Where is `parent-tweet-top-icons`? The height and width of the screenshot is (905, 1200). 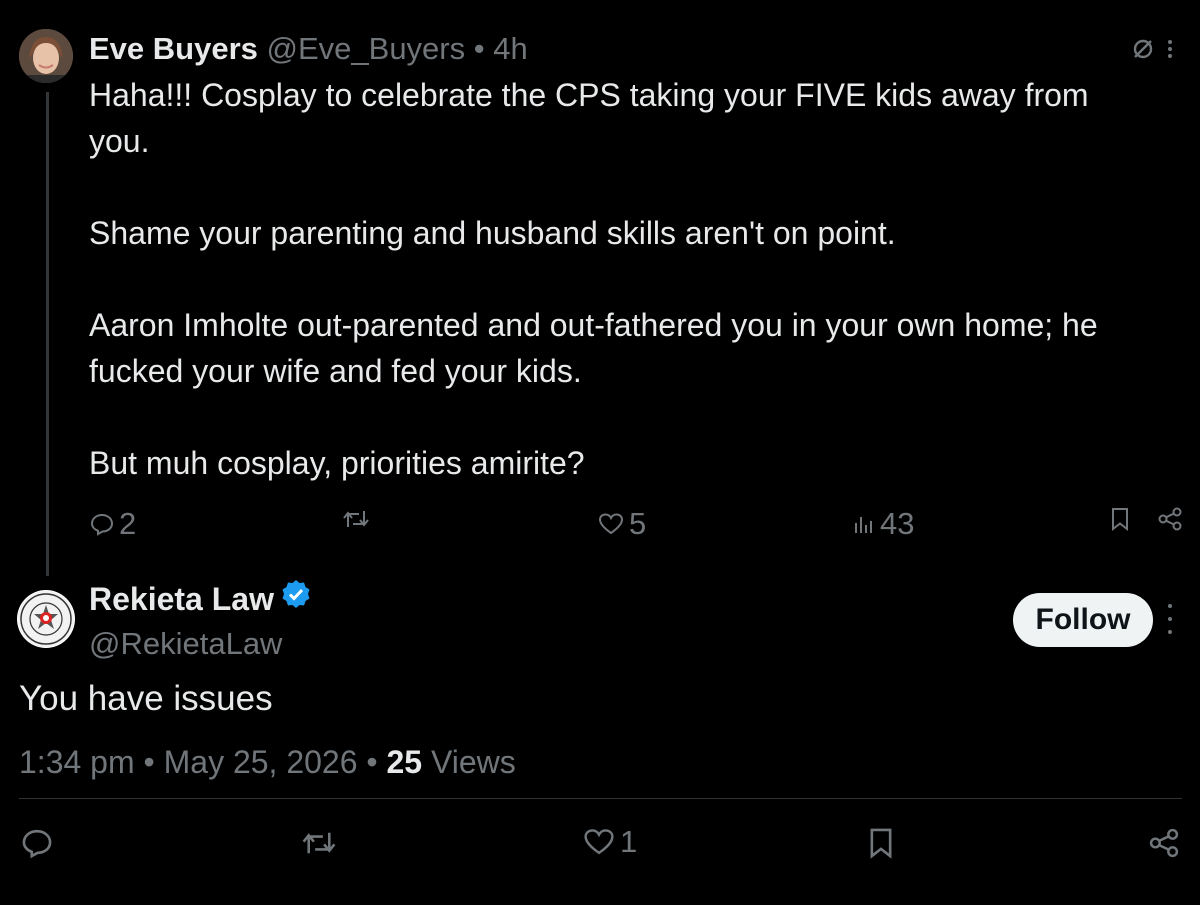
parent-tweet-top-icons is located at coordinates (1152, 51).